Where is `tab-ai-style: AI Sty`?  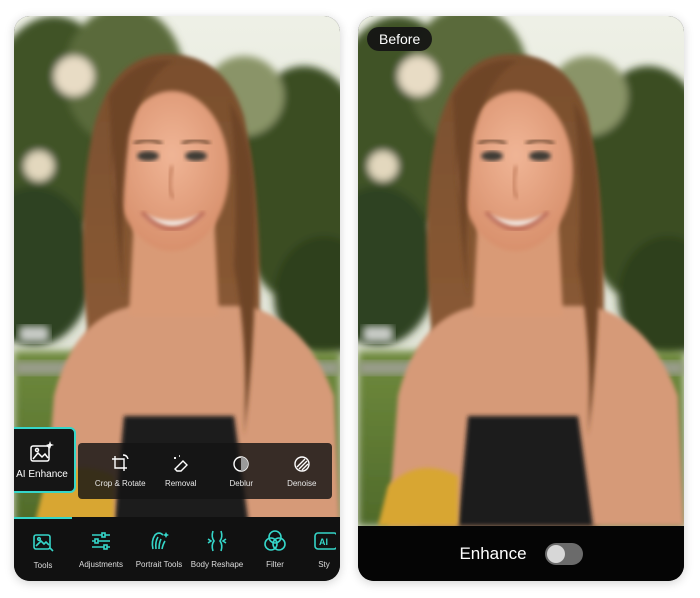
tab-ai-style: AI Sty is located at coordinates (322, 549).